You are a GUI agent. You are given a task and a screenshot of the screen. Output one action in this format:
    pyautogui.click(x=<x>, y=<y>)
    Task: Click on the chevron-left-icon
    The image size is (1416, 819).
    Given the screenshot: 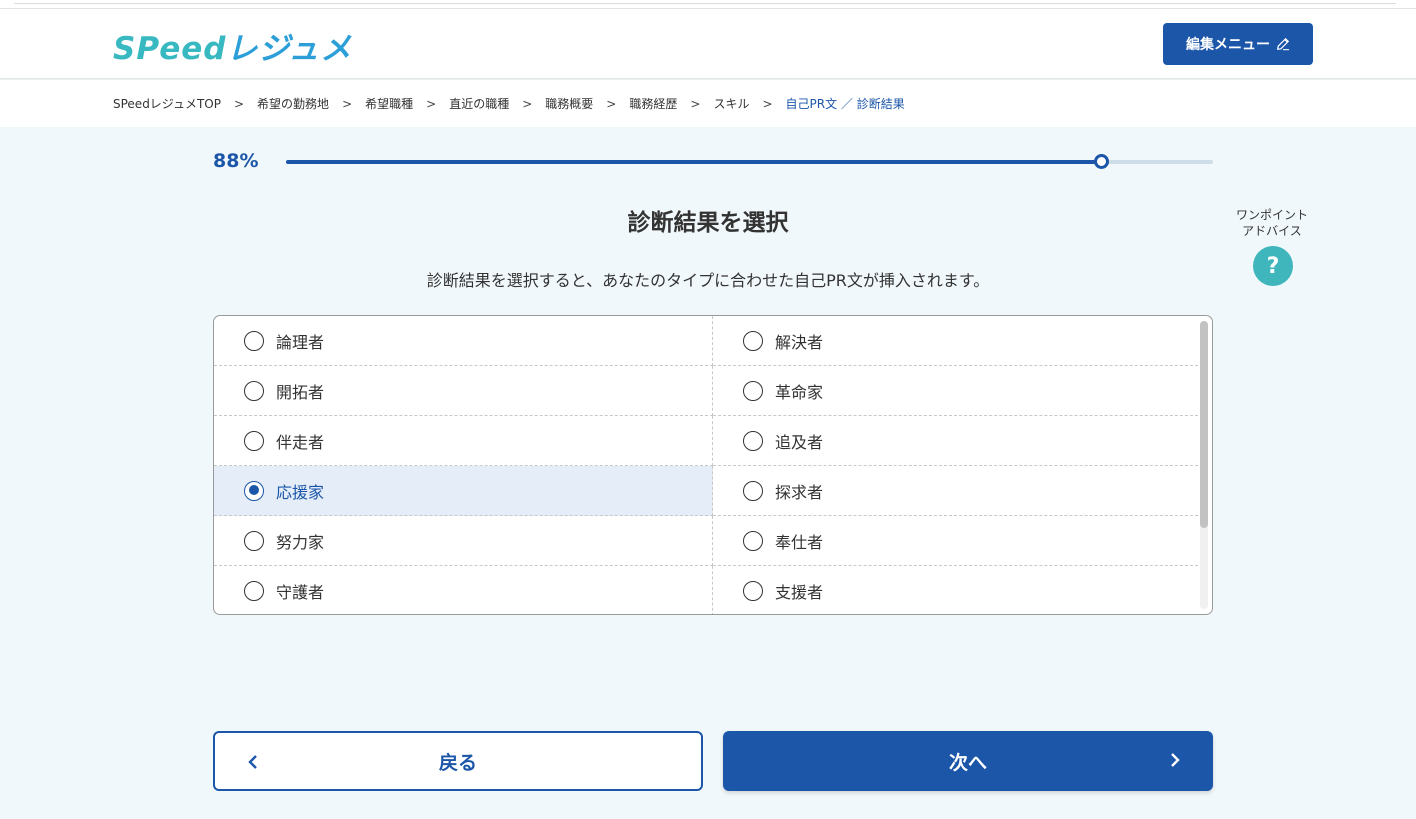 What is the action you would take?
    pyautogui.click(x=252, y=762)
    